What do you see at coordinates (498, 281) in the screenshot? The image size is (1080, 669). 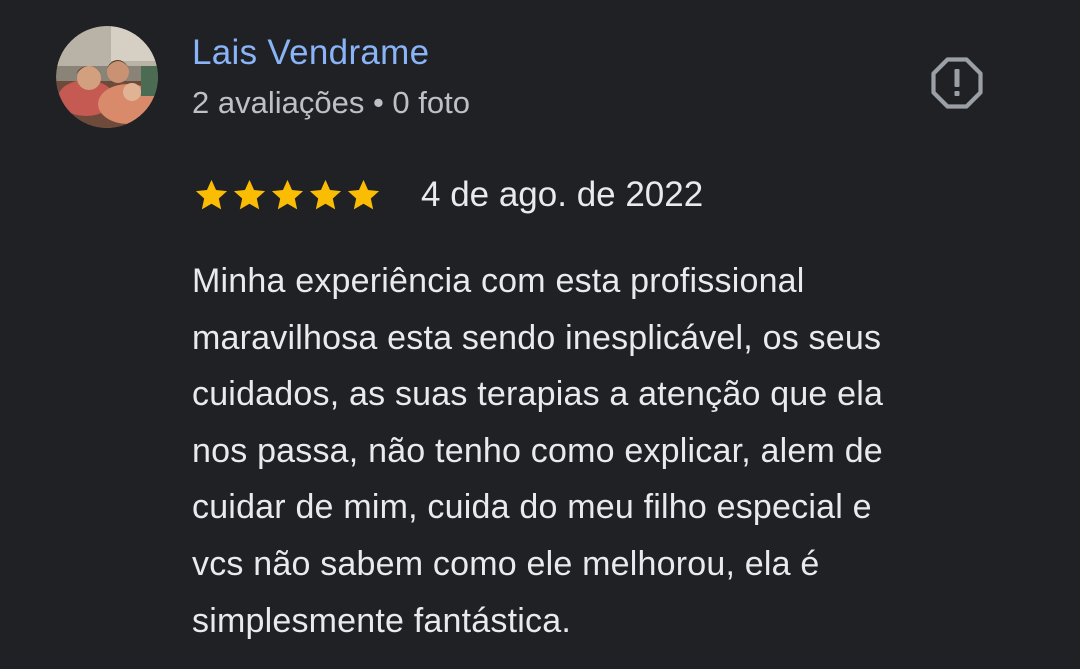 I see `review-text-line: Minha experiência com esta profissional` at bounding box center [498, 281].